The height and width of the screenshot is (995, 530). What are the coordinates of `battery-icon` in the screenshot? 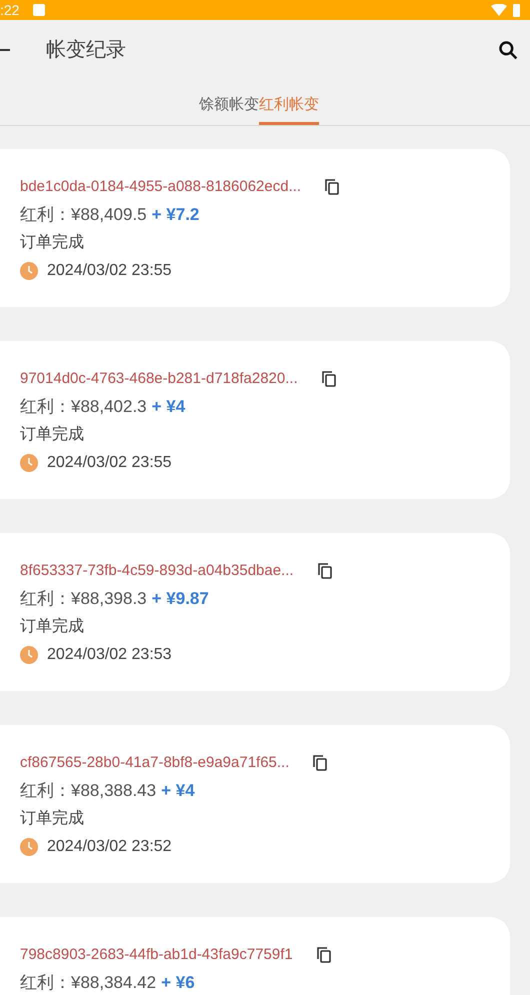 It's located at (516, 10).